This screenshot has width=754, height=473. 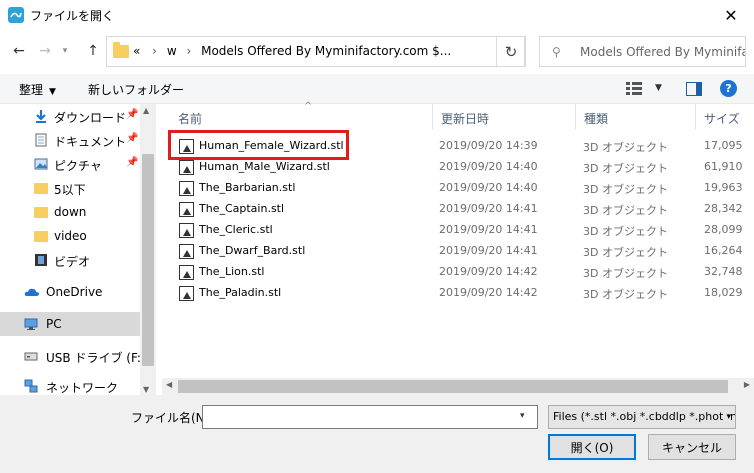 What do you see at coordinates (146, 389) in the screenshot?
I see `scroll-down-icon: ▼` at bounding box center [146, 389].